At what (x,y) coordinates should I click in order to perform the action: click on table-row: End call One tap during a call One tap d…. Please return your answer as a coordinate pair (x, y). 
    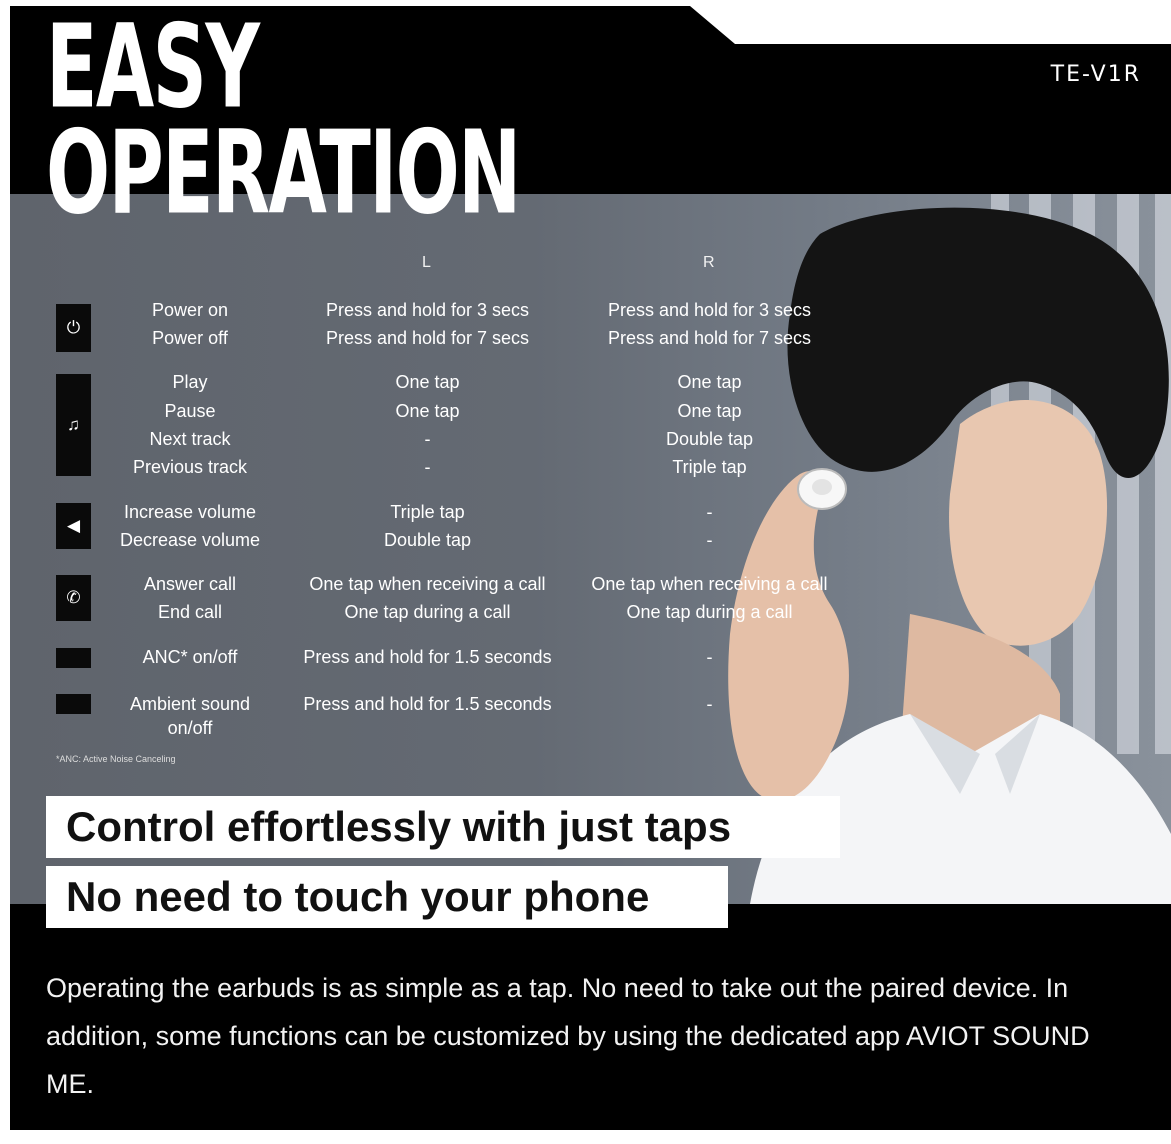
    Looking at the image, I should click on (590, 612).